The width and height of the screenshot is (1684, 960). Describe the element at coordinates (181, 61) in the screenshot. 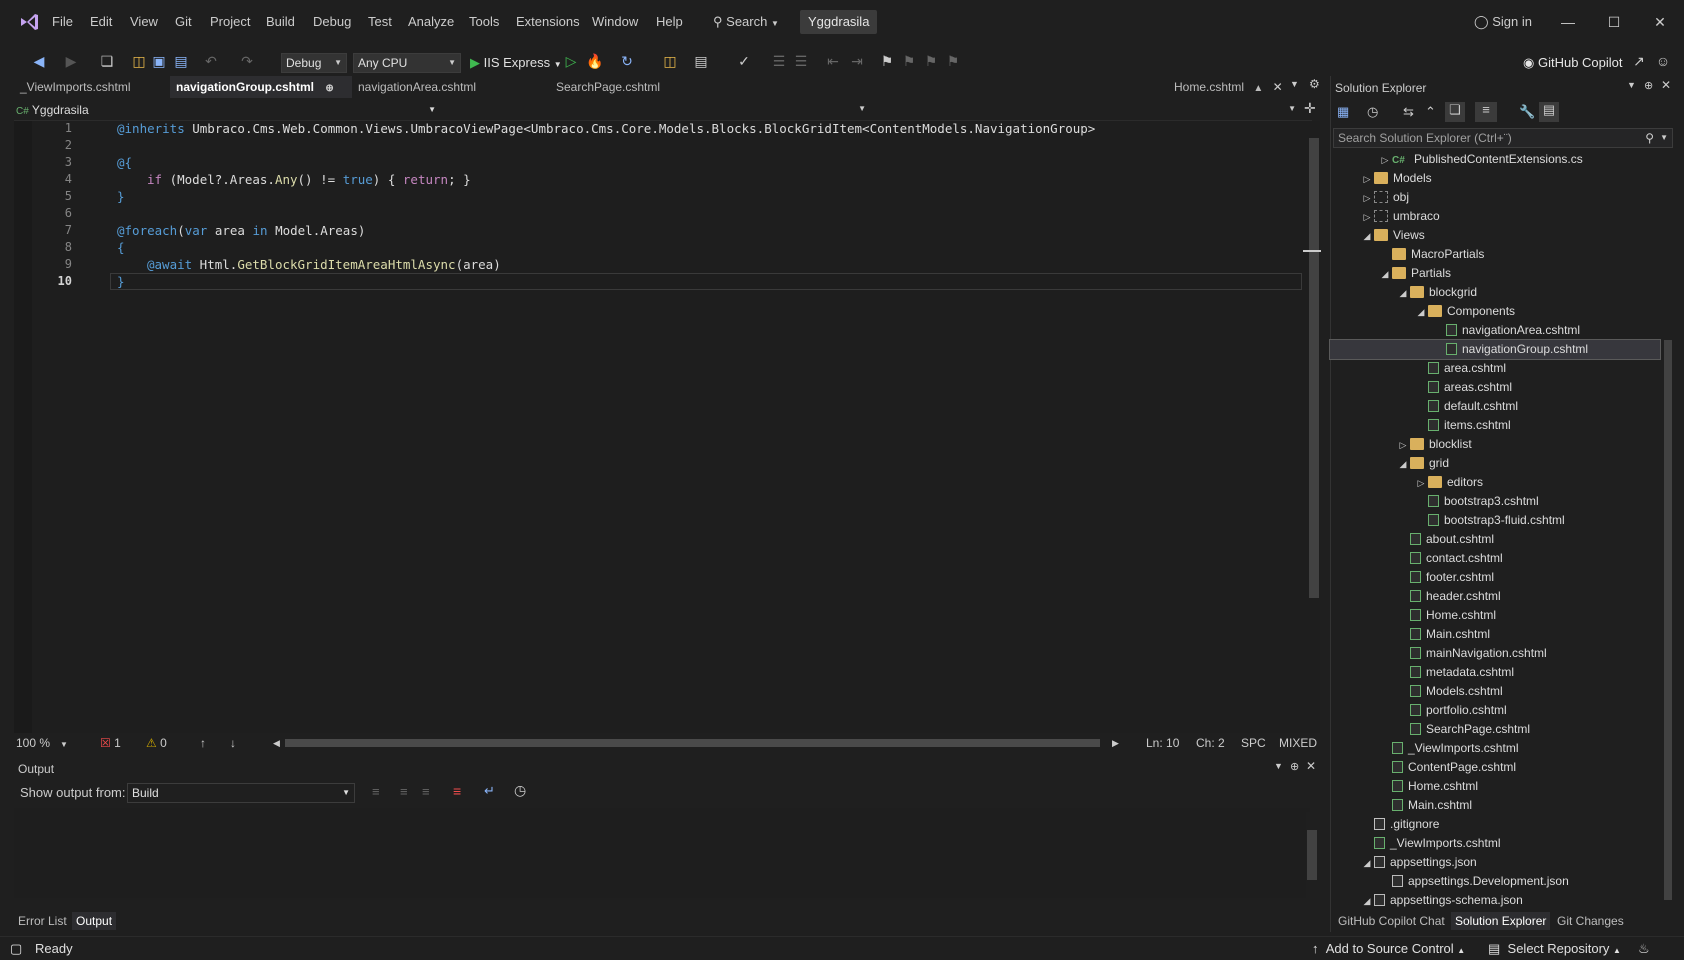

I see `save-all-icon: ▤` at that location.